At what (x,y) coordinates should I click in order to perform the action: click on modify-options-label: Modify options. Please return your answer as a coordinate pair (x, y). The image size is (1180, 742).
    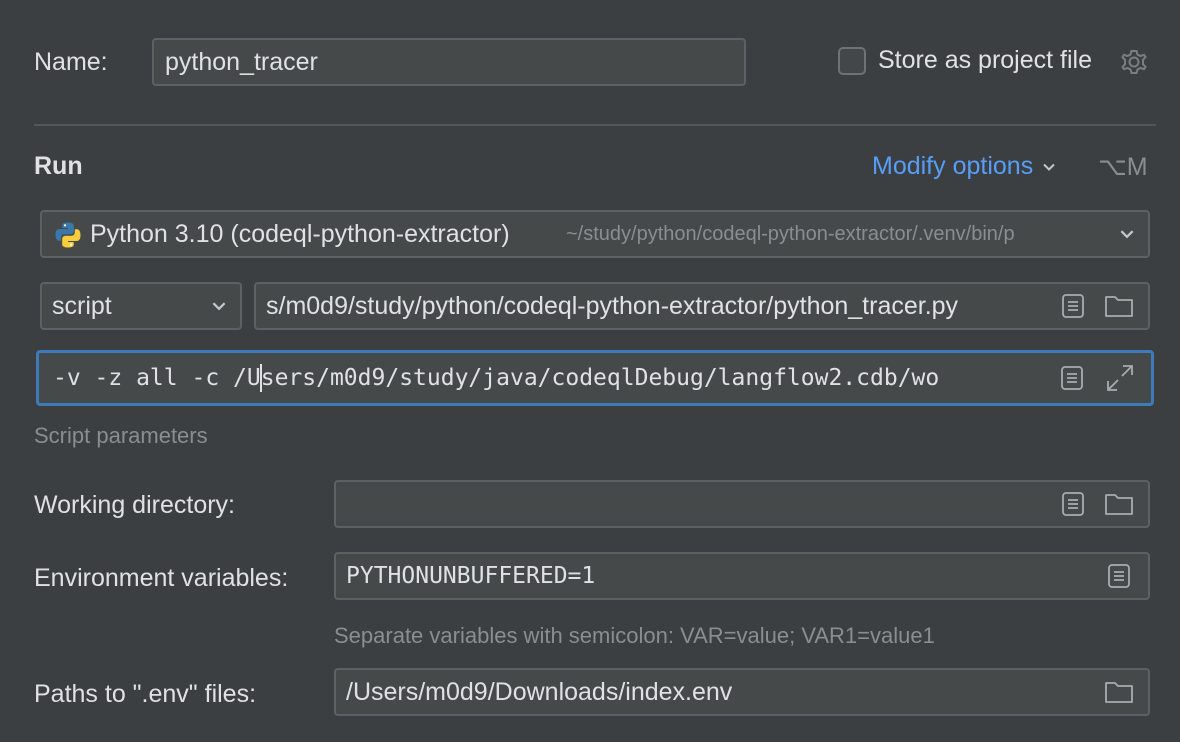
    Looking at the image, I should click on (953, 166).